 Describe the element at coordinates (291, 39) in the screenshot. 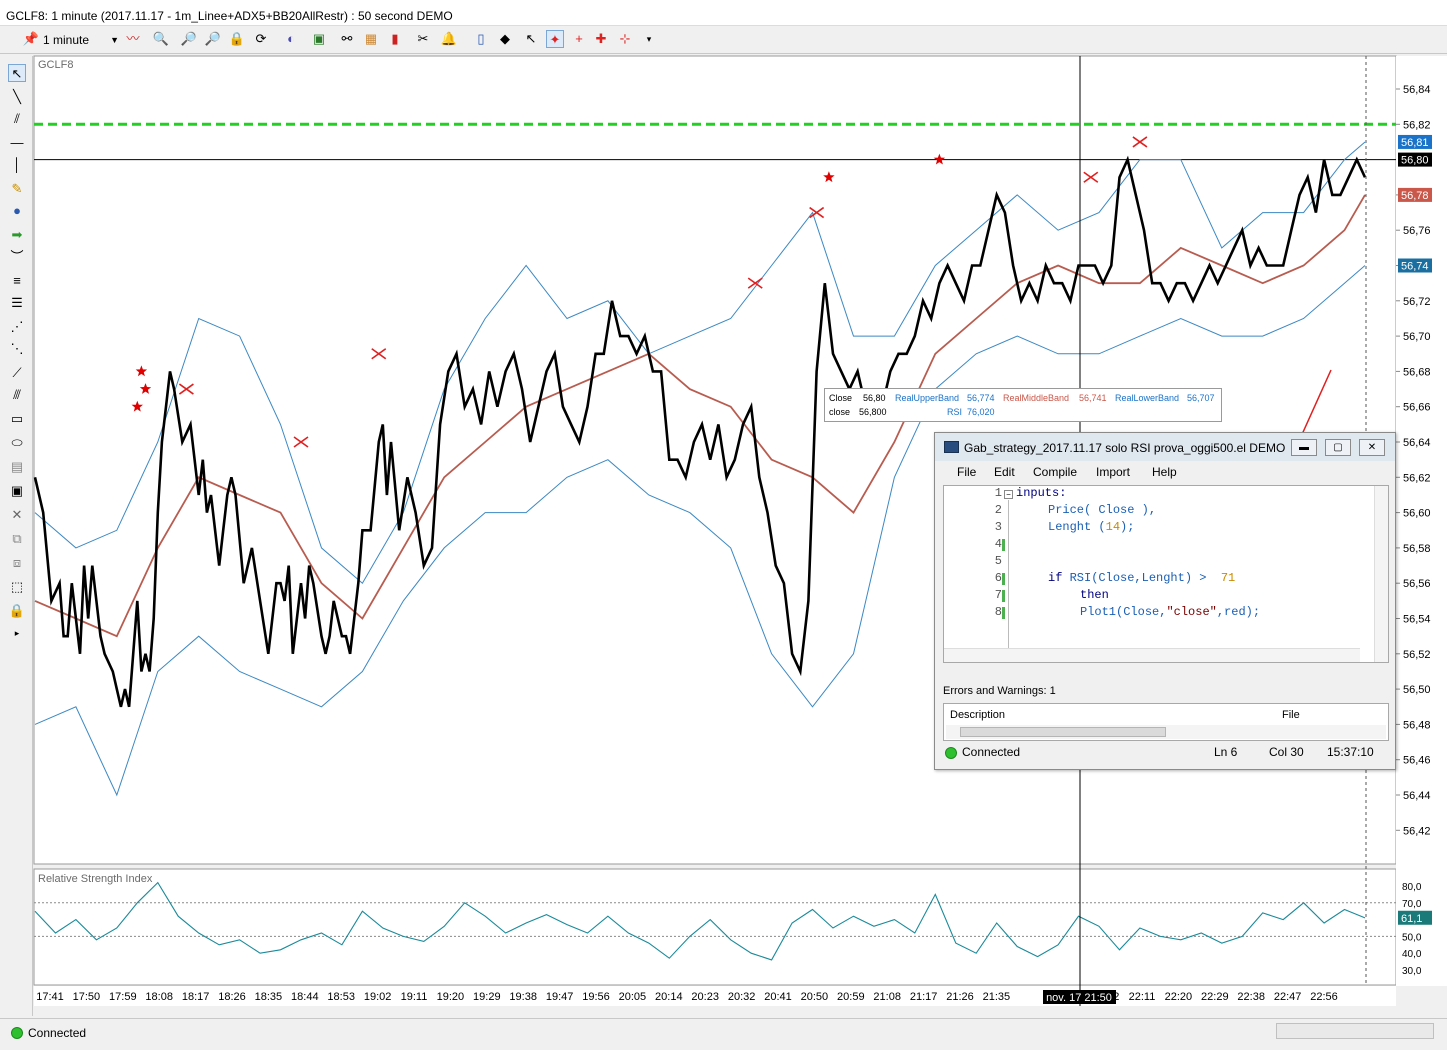

I see `globe-icon: ◐` at that location.